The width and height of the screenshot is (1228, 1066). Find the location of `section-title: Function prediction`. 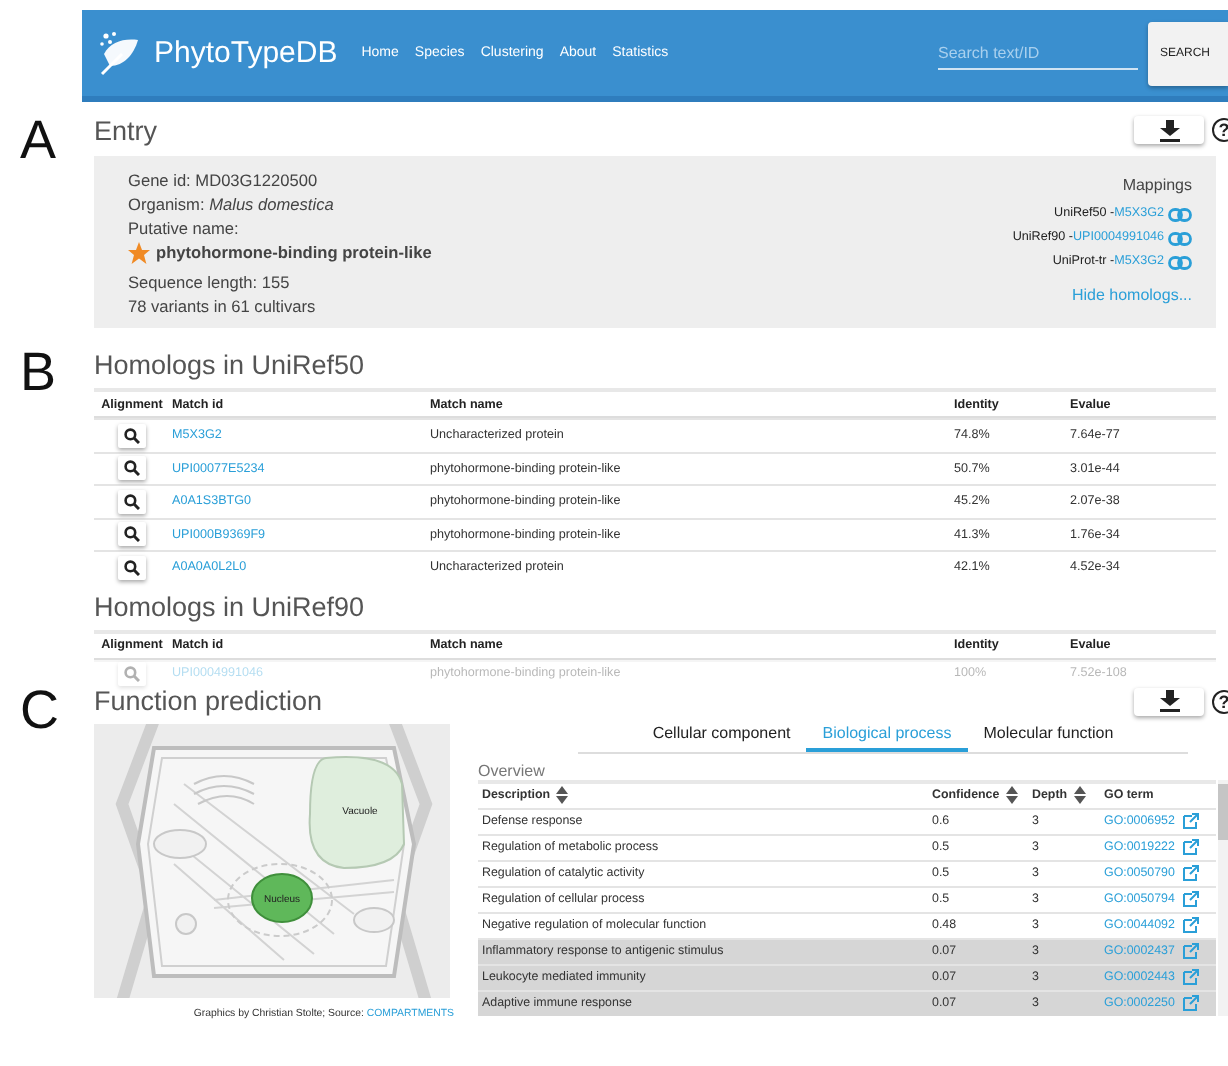

section-title: Function prediction is located at coordinates (209, 701).